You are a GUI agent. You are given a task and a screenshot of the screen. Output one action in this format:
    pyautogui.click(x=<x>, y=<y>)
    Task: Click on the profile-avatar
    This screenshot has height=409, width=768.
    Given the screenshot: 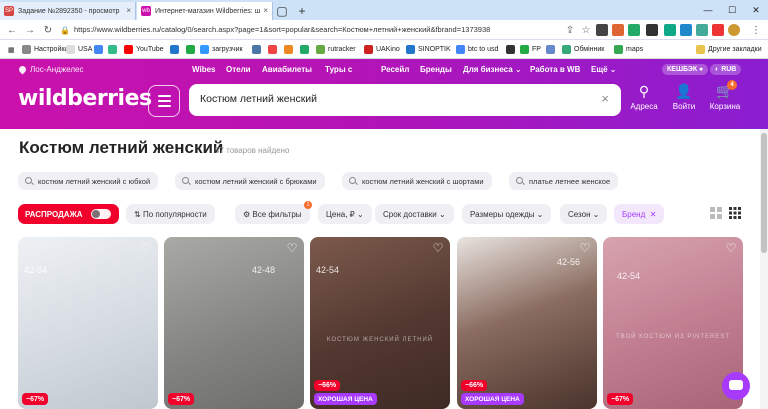 What is the action you would take?
    pyautogui.click(x=734, y=30)
    